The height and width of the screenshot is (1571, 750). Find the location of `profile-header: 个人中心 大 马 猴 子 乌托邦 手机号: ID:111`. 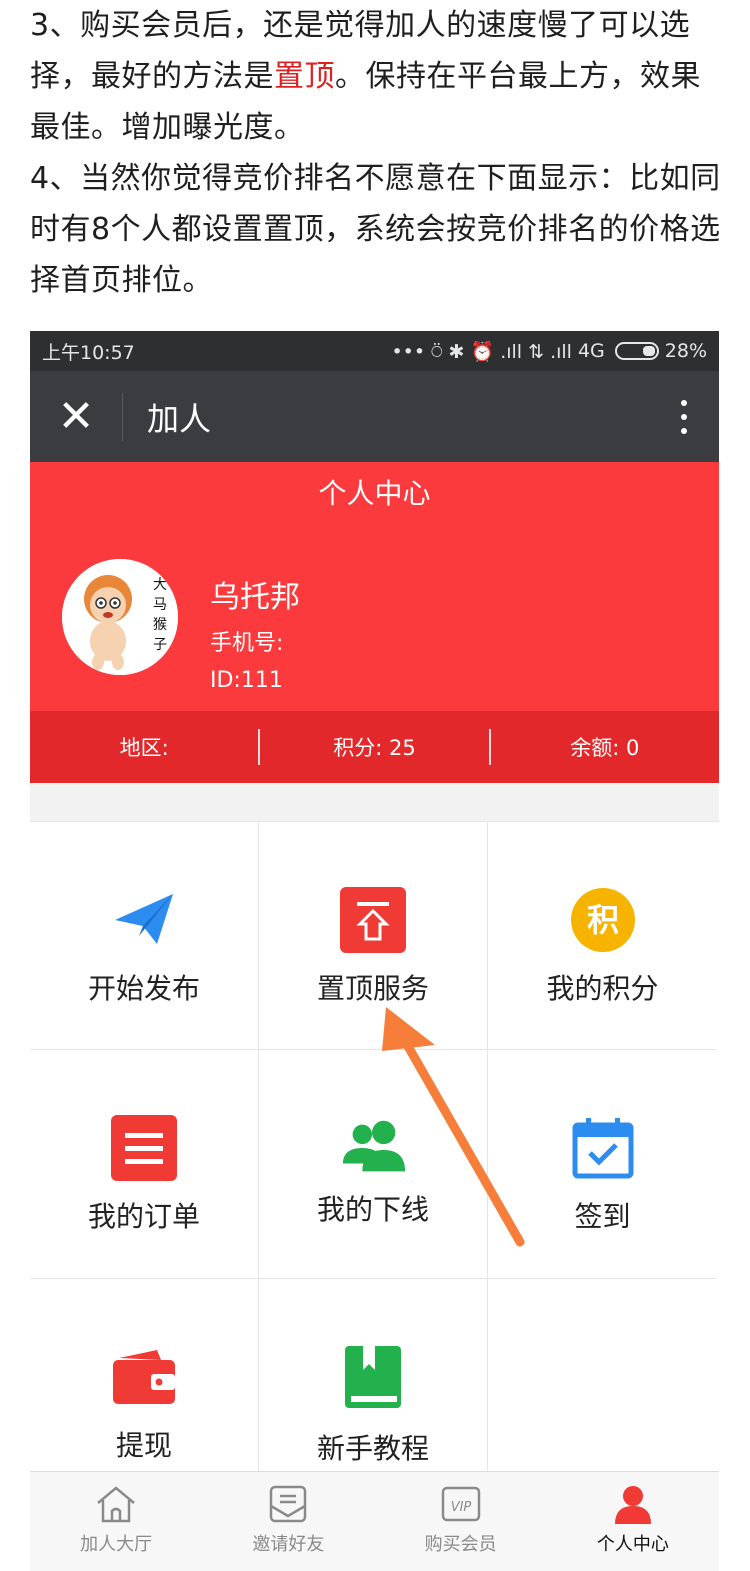

profile-header: 个人中心 大 马 猴 子 乌托邦 手机号: ID:111 is located at coordinates (374, 586).